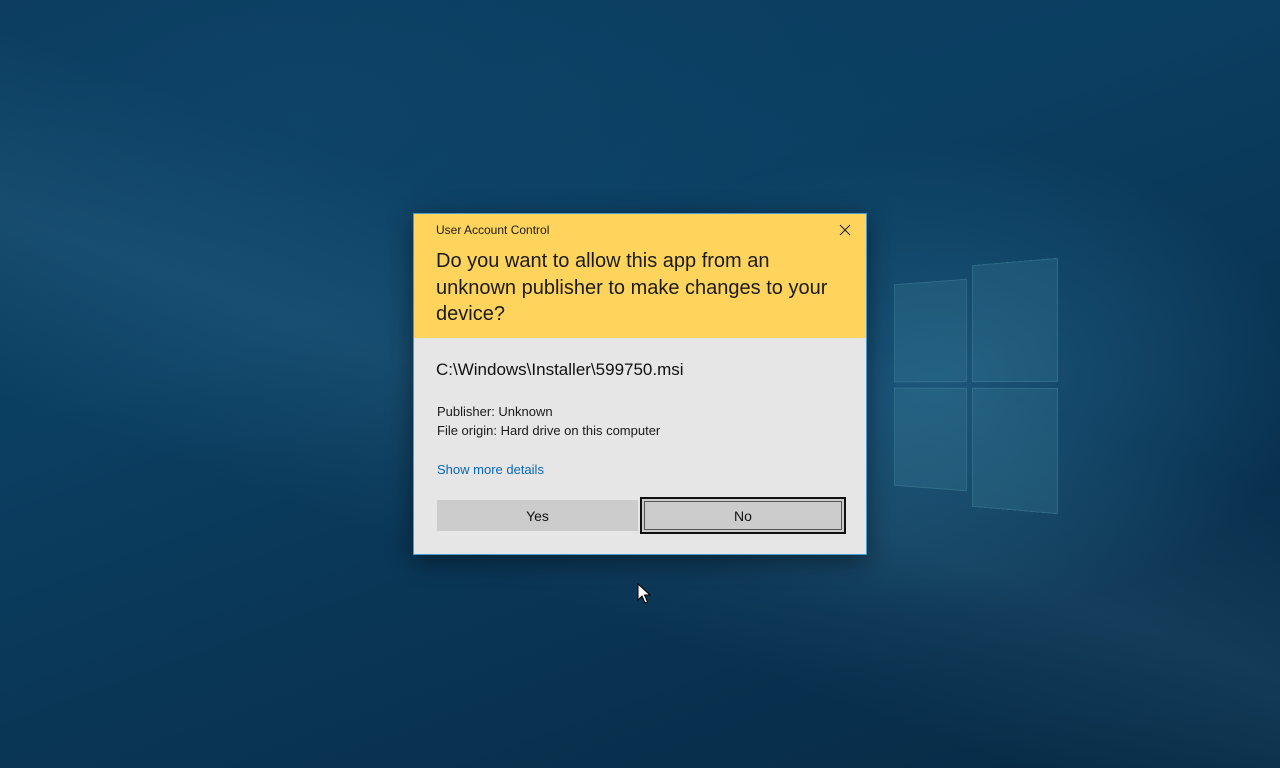  What do you see at coordinates (743, 515) in the screenshot?
I see `no-button: No` at bounding box center [743, 515].